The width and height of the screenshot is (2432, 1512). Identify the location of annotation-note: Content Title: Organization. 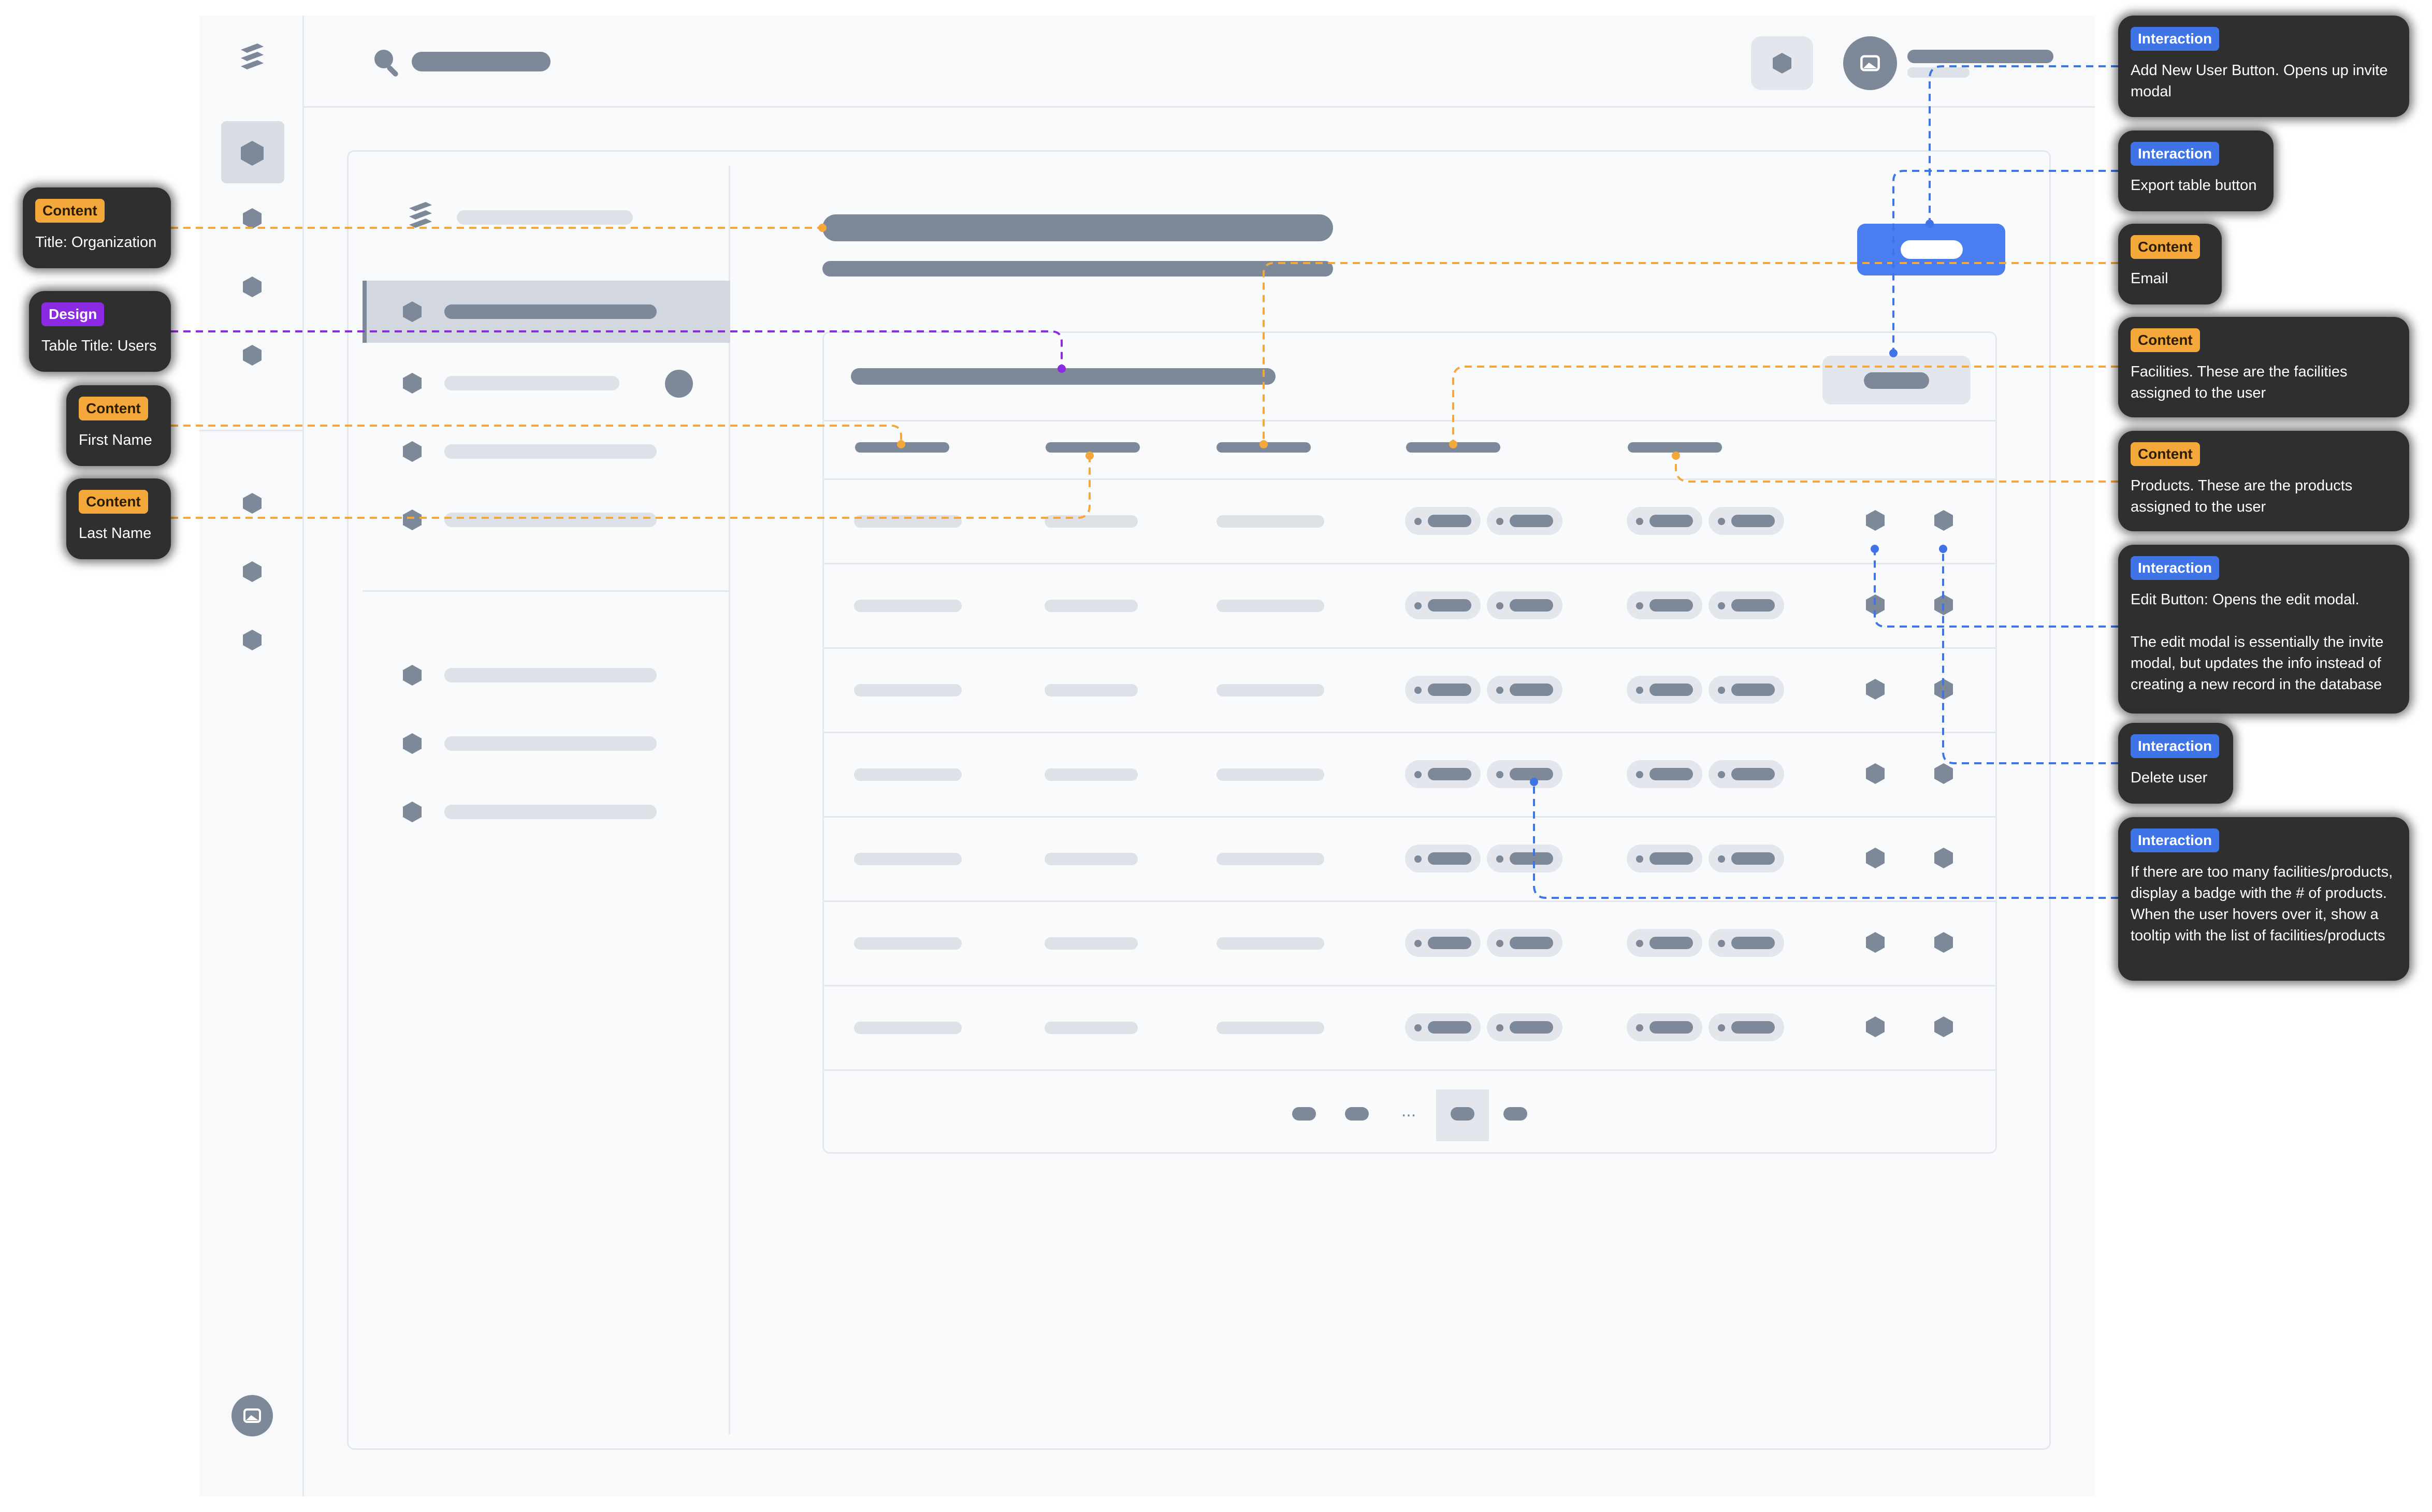
(97, 227).